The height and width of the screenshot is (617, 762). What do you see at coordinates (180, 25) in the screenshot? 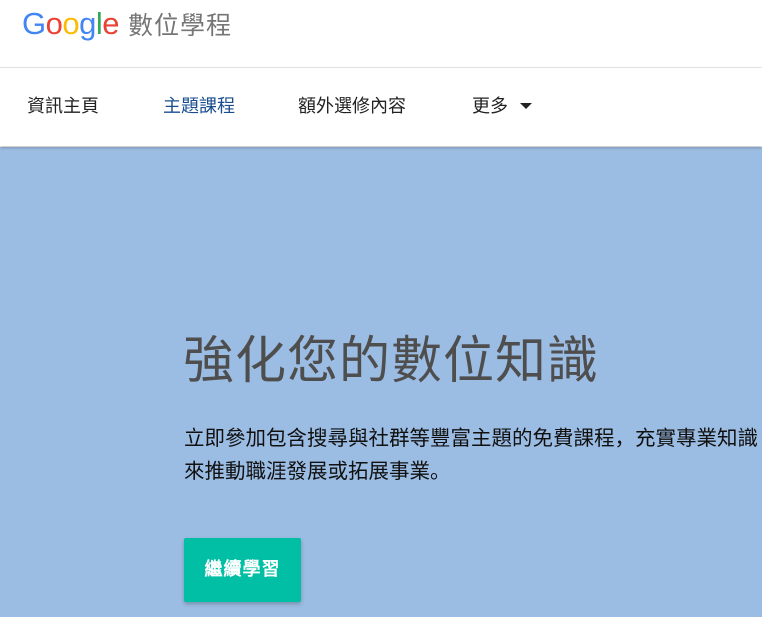
I see `logo-suffix-text: 數位學程` at bounding box center [180, 25].